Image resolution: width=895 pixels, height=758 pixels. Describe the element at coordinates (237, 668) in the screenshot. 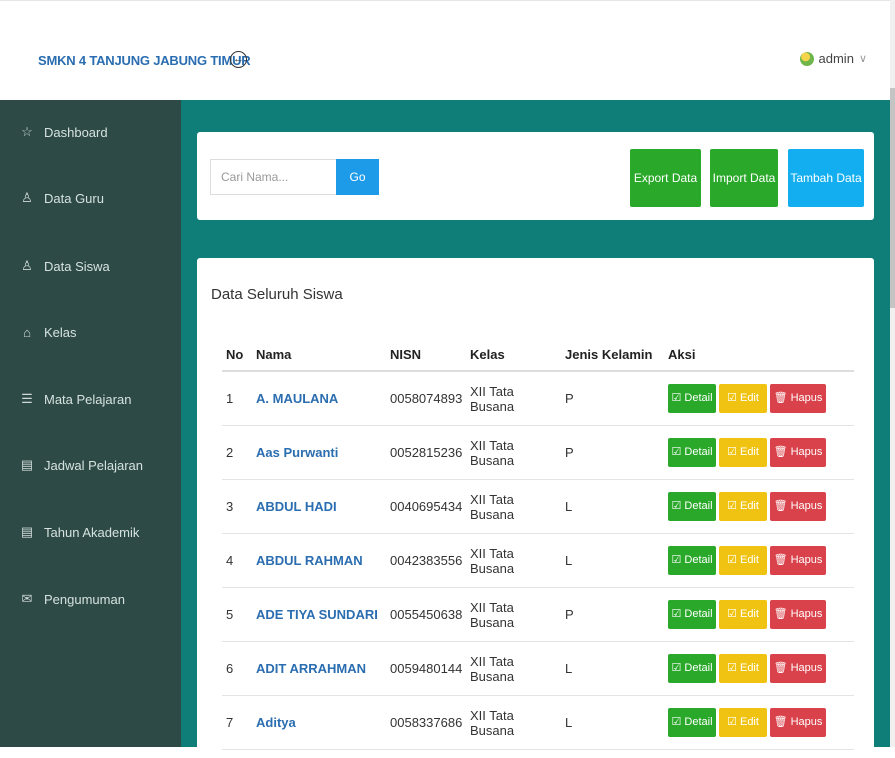

I see `cell-no: 6` at that location.